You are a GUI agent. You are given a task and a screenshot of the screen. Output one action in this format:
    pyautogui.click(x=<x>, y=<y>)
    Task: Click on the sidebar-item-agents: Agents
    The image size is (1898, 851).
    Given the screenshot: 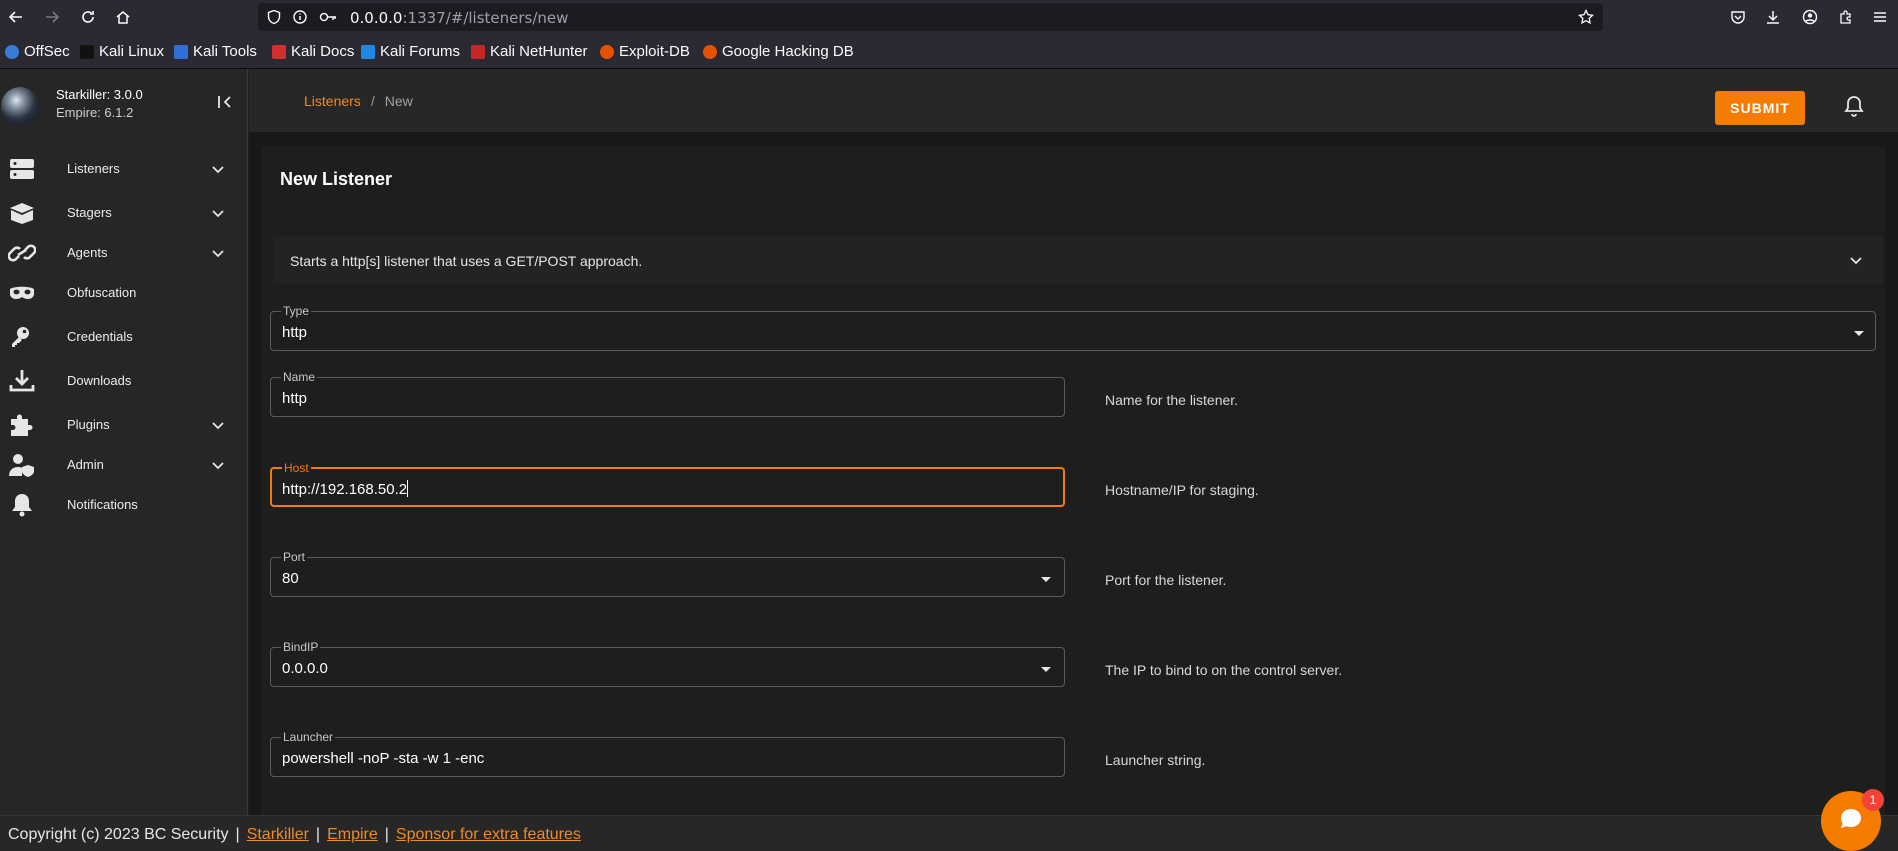 What is the action you would take?
    pyautogui.click(x=124, y=253)
    